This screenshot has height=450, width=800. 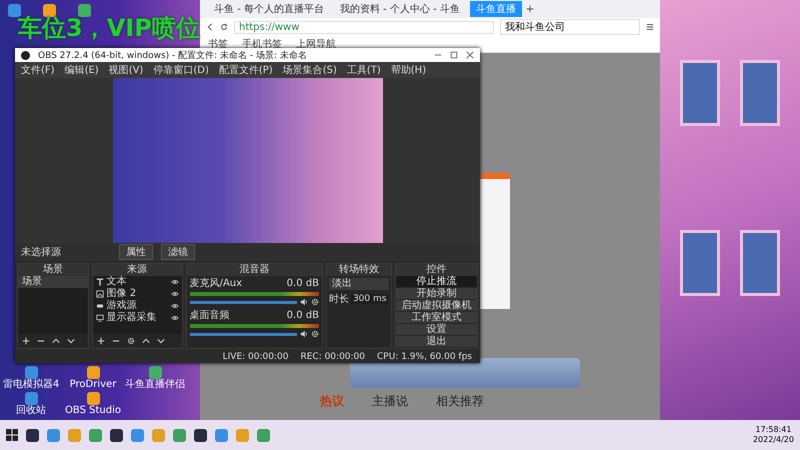 What do you see at coordinates (358, 270) in the screenshot?
I see `panel-header: 转场特效` at bounding box center [358, 270].